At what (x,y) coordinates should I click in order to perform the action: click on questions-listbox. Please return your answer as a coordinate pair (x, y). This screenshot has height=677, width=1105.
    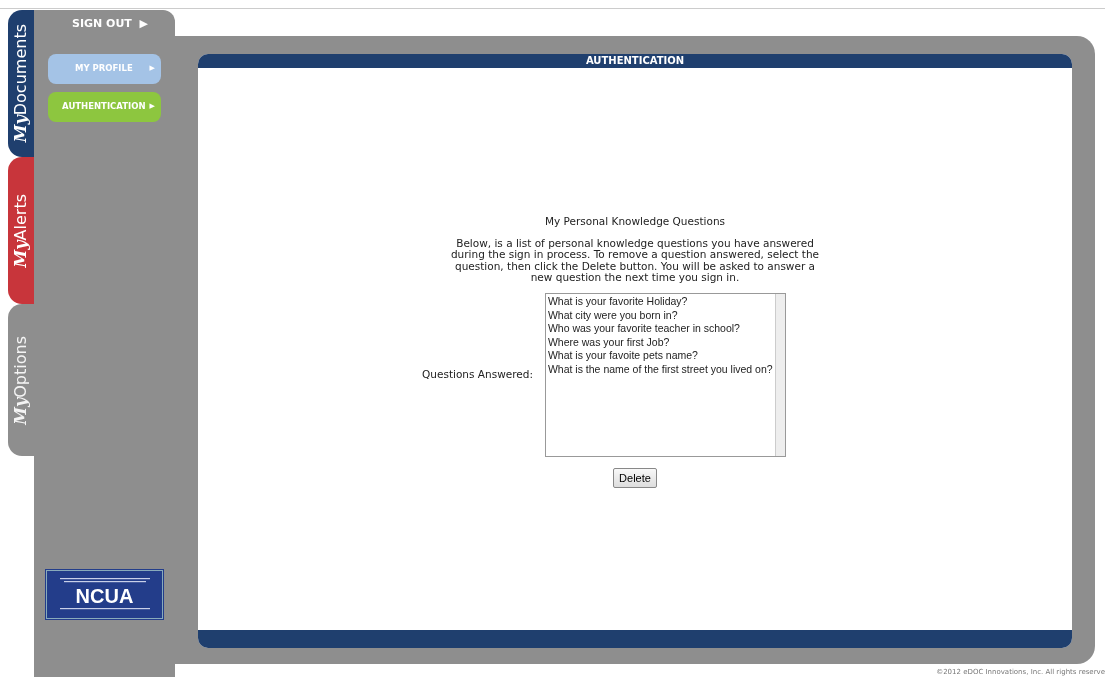
    Looking at the image, I should click on (665, 374).